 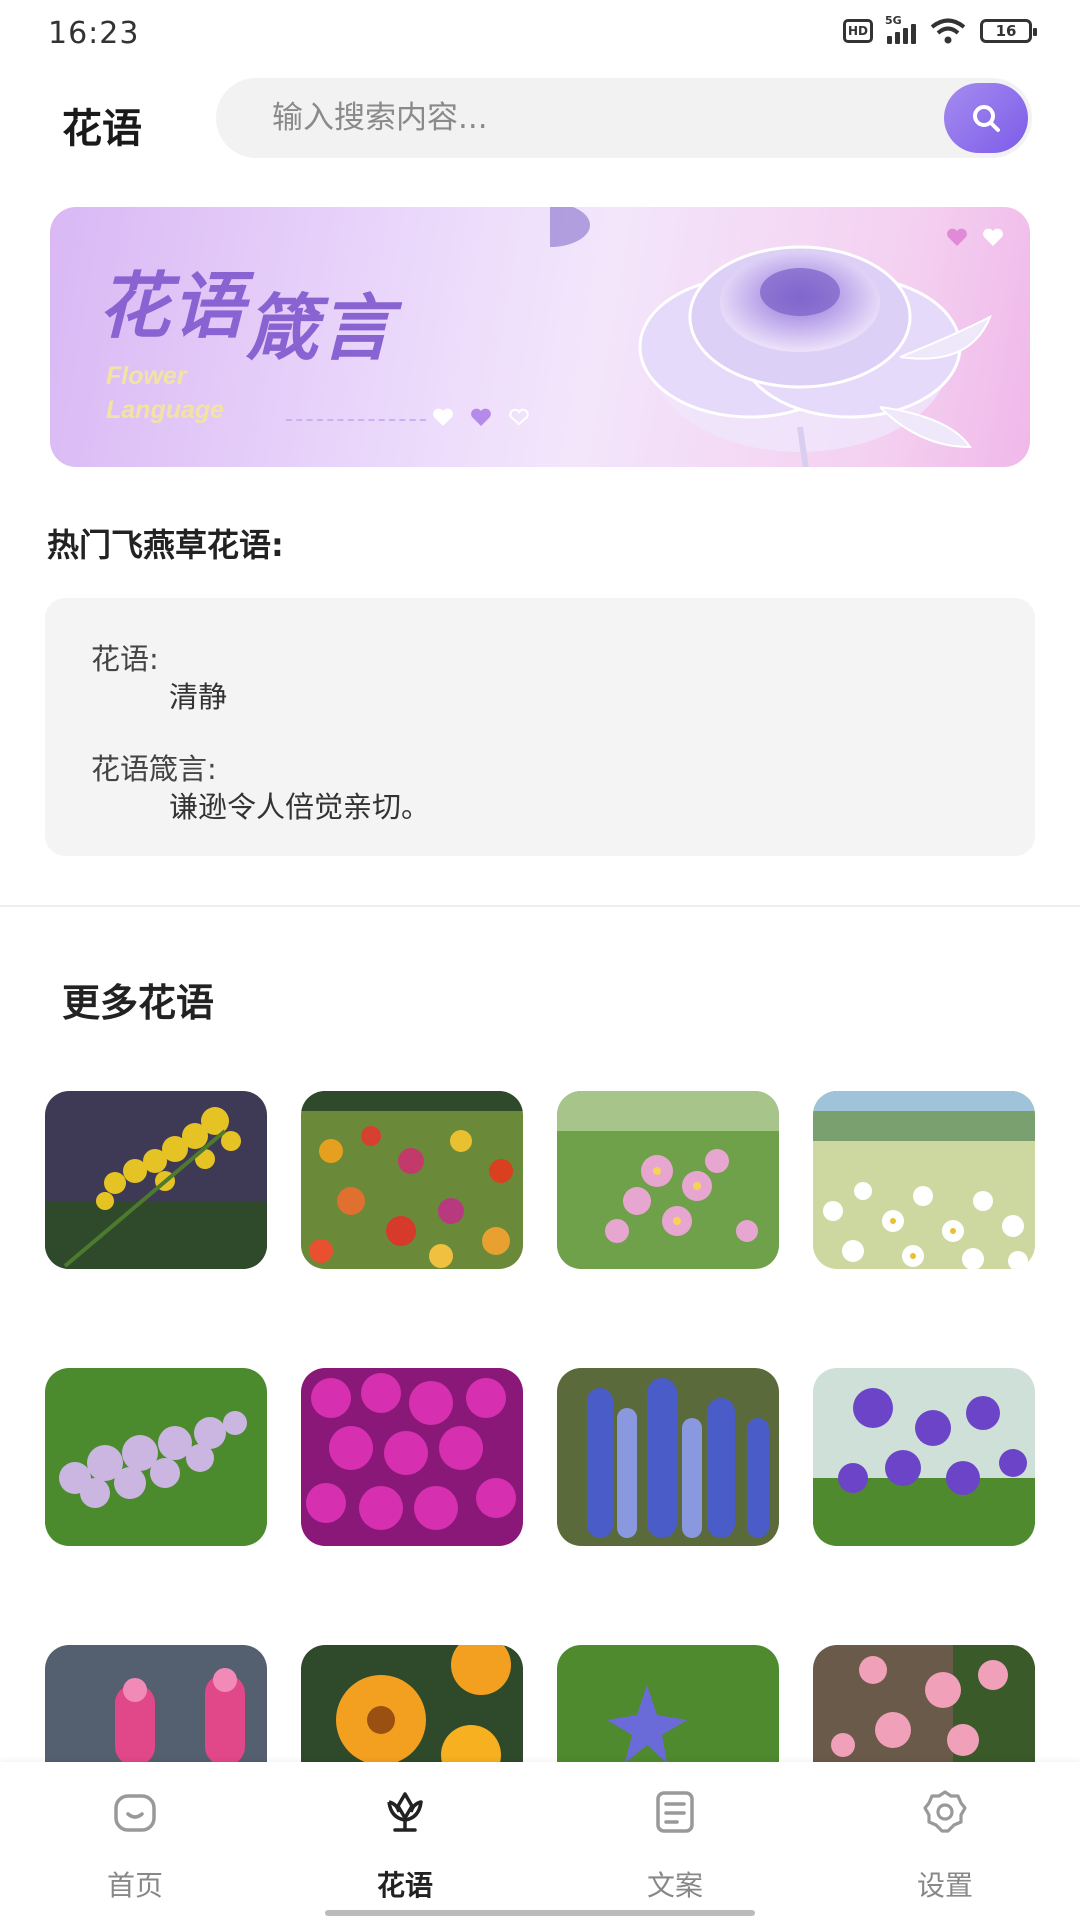 I want to click on search-bar, so click(x=624, y=118).